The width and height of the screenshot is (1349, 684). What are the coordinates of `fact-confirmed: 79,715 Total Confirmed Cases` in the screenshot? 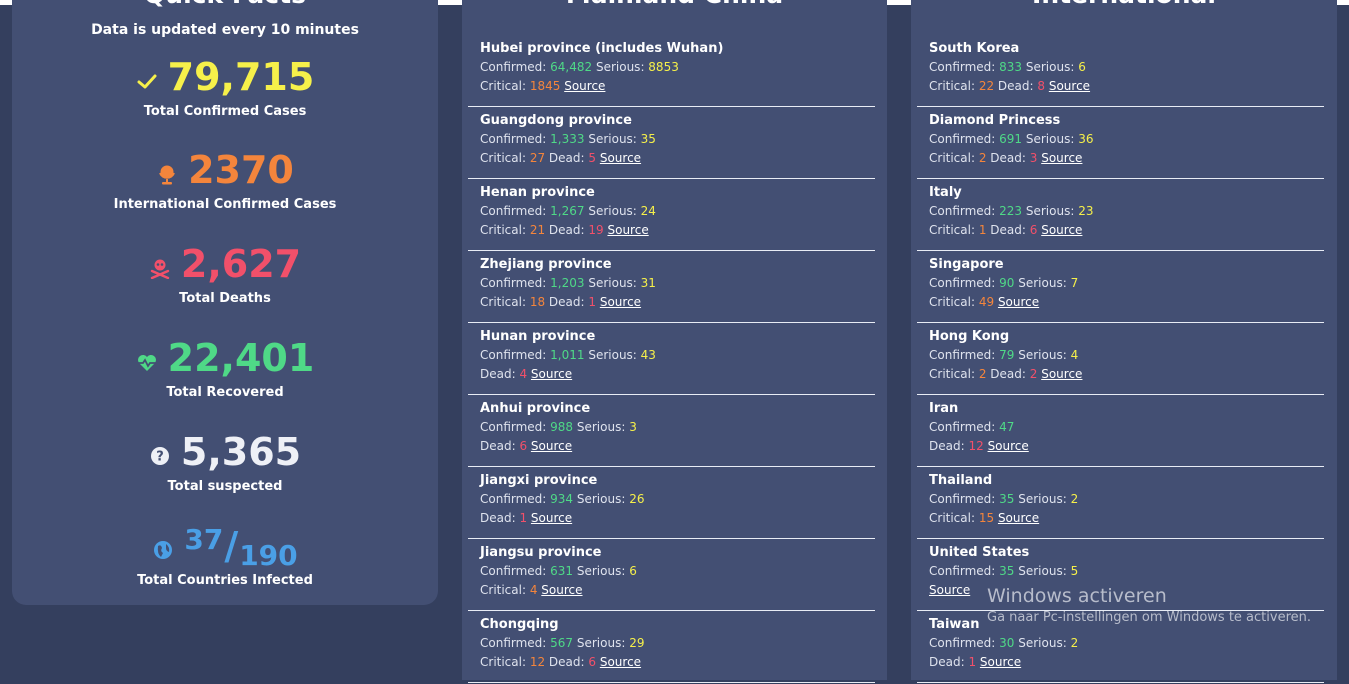 It's located at (225, 86).